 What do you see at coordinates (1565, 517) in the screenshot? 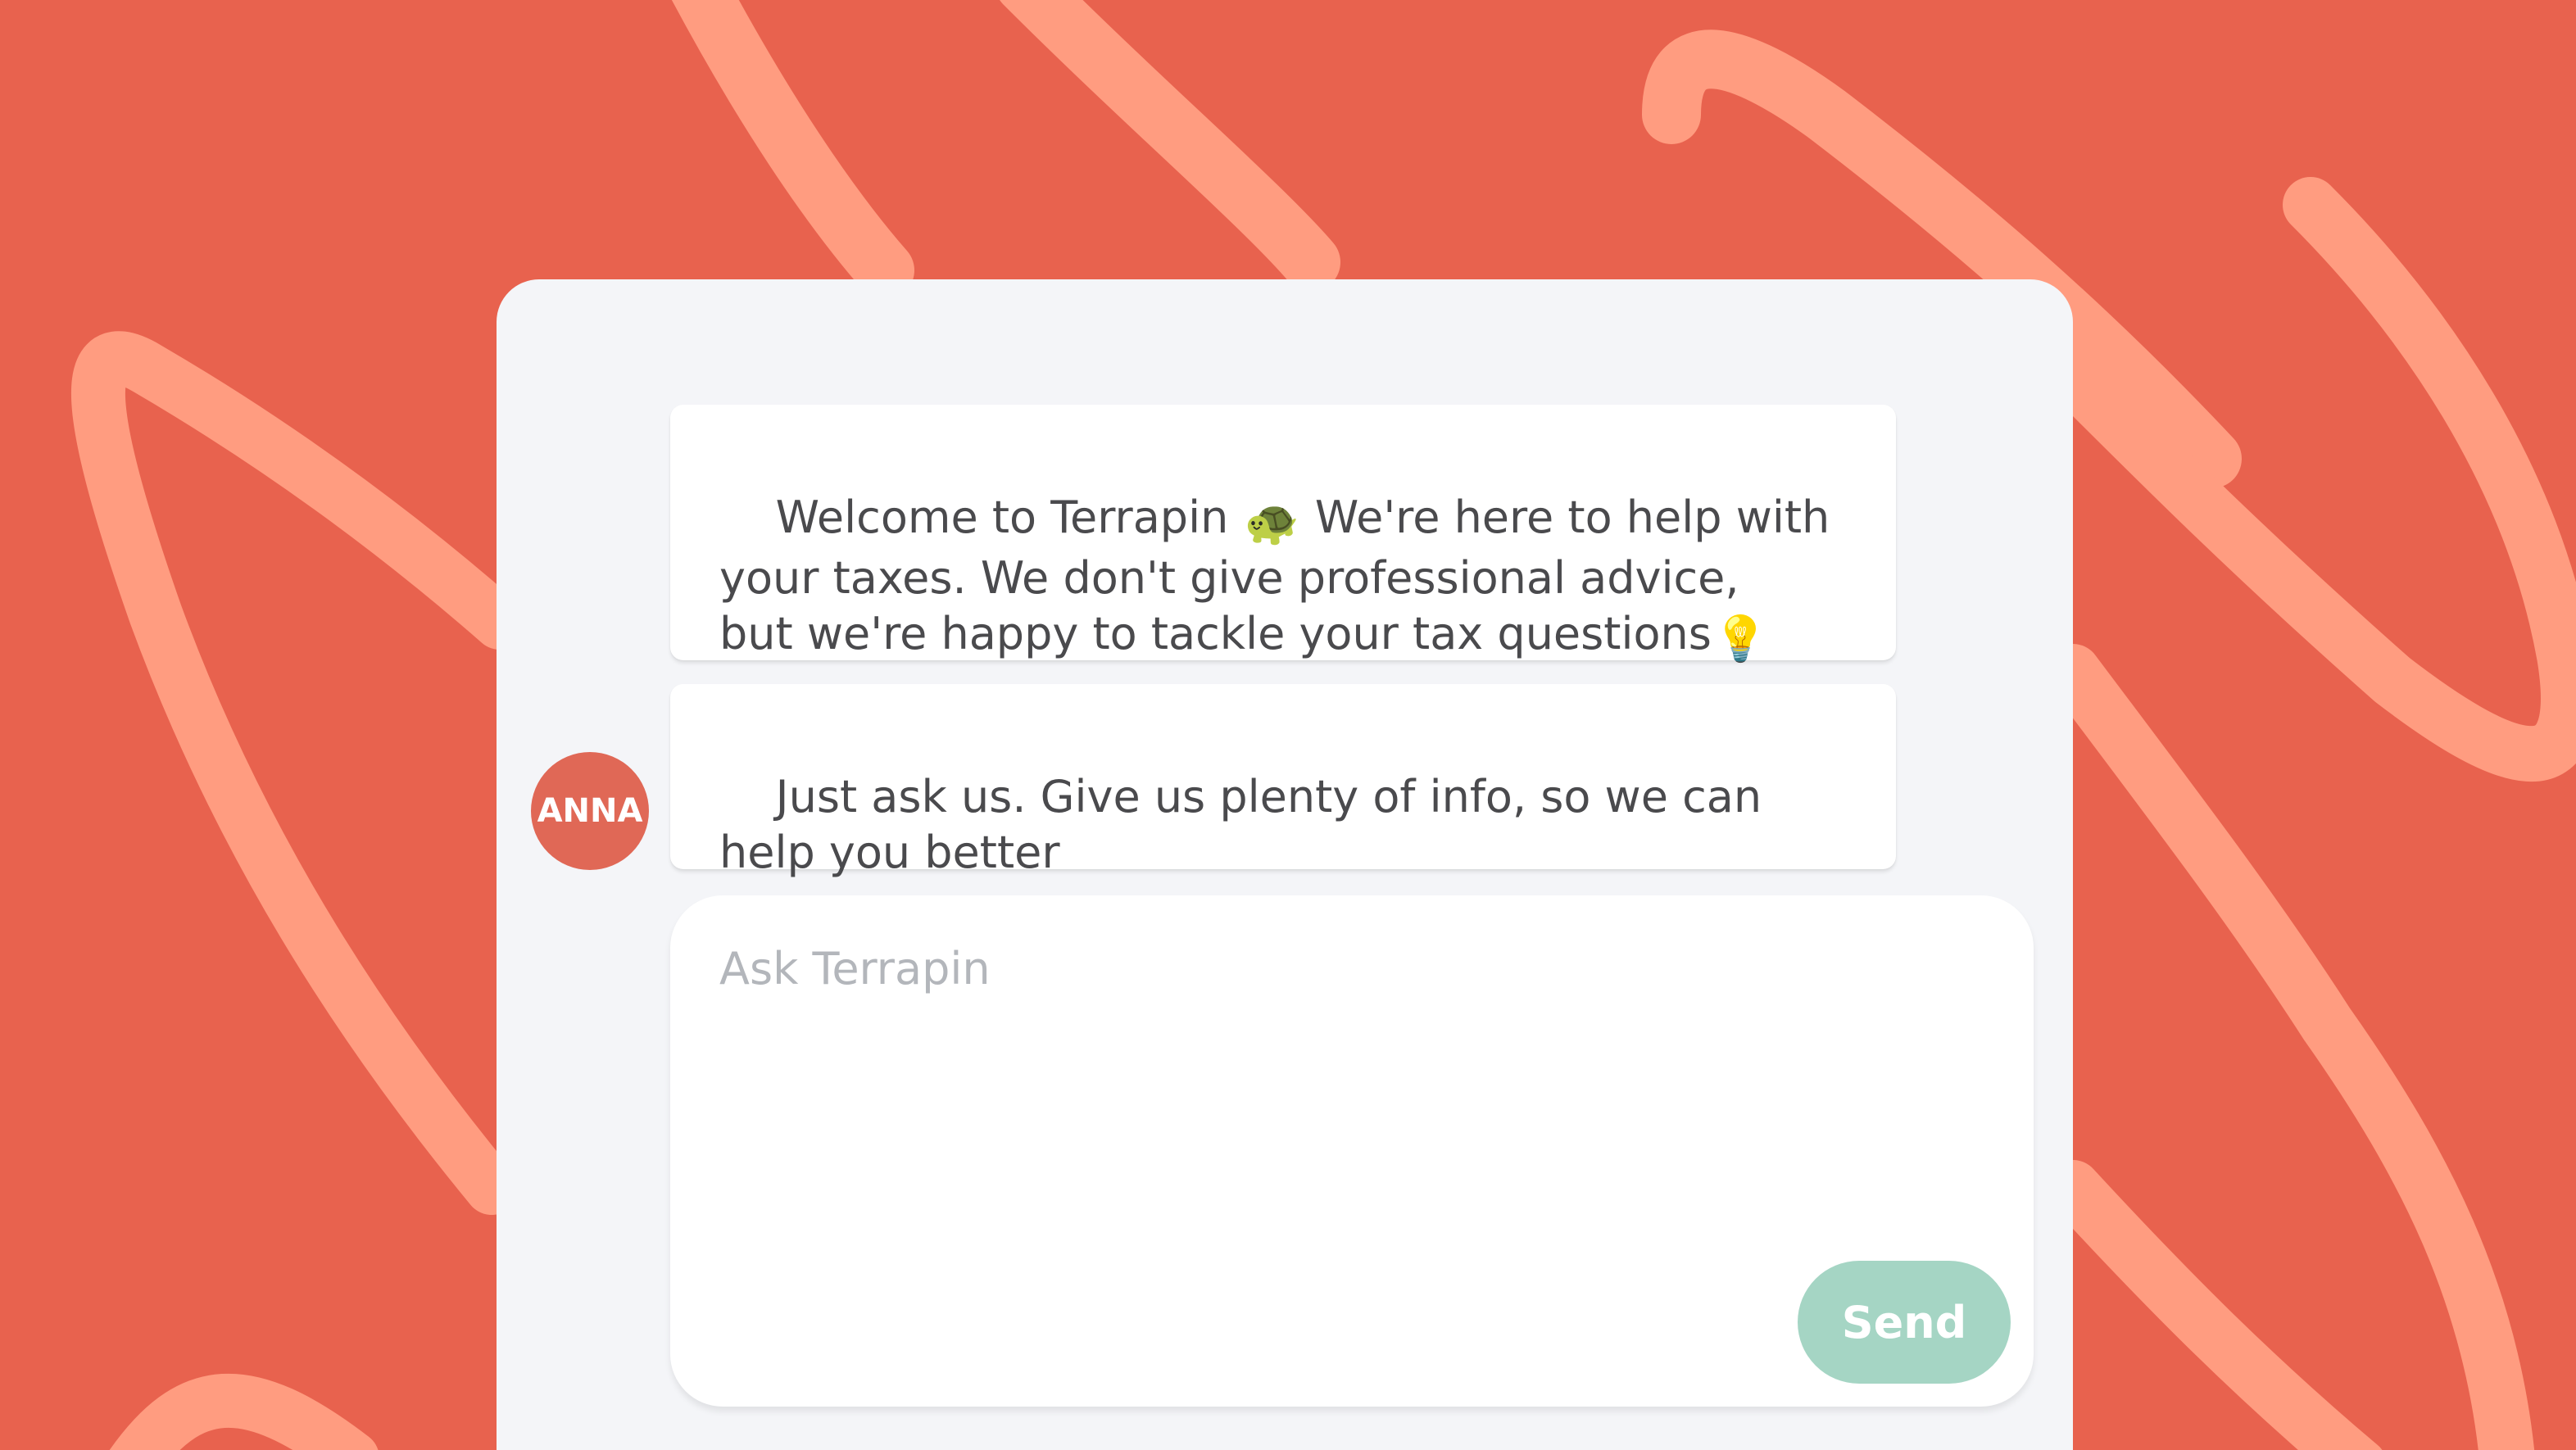
I see `message-text: We're here to help with` at bounding box center [1565, 517].